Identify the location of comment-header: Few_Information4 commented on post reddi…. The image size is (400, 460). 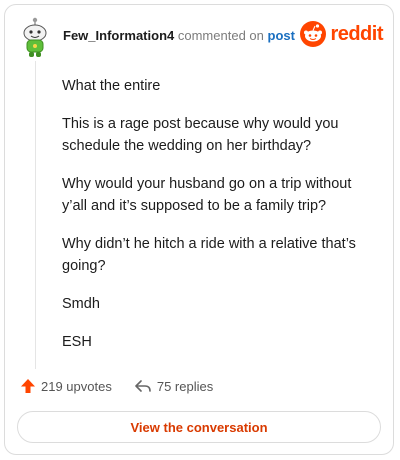
(199, 35).